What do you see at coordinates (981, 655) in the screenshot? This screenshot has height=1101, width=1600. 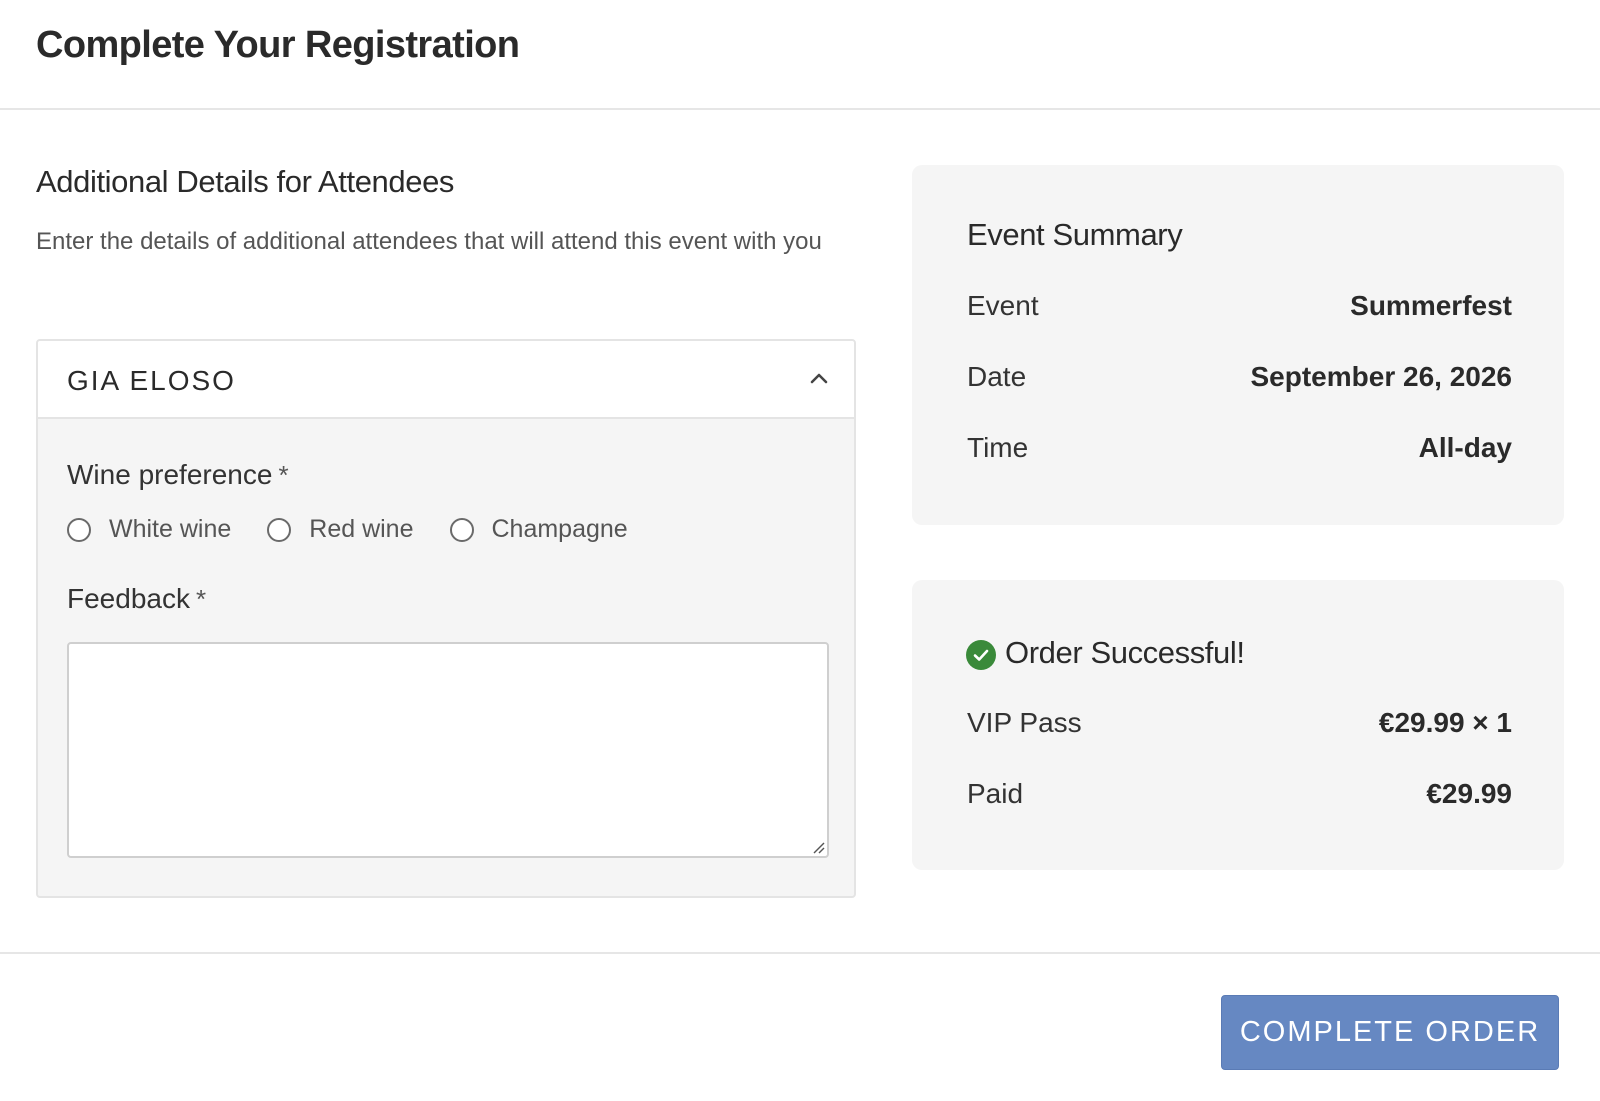 I see `check-circle-icon` at bounding box center [981, 655].